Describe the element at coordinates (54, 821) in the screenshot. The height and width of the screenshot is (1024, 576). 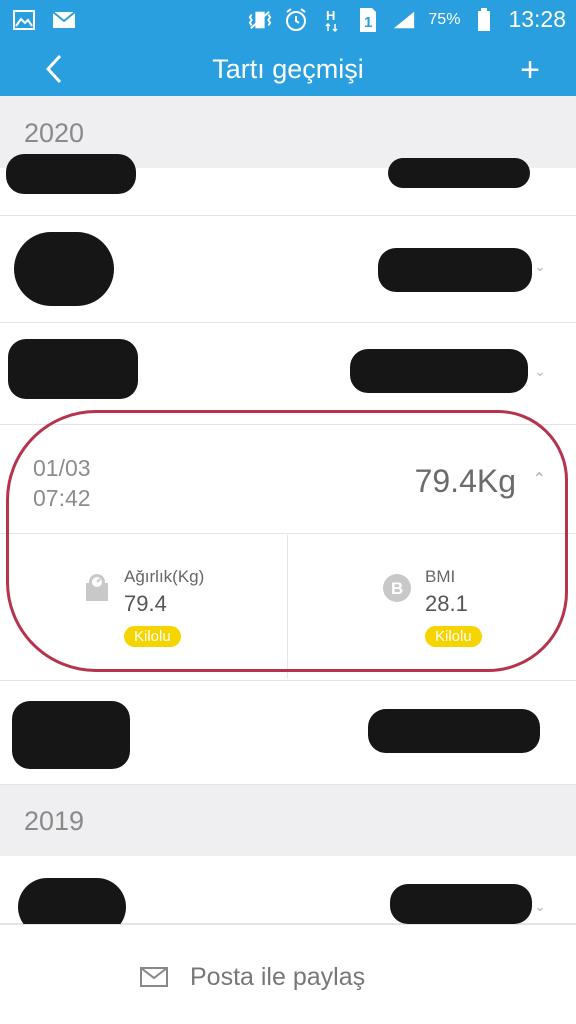
I see `section-year: 2019` at that location.